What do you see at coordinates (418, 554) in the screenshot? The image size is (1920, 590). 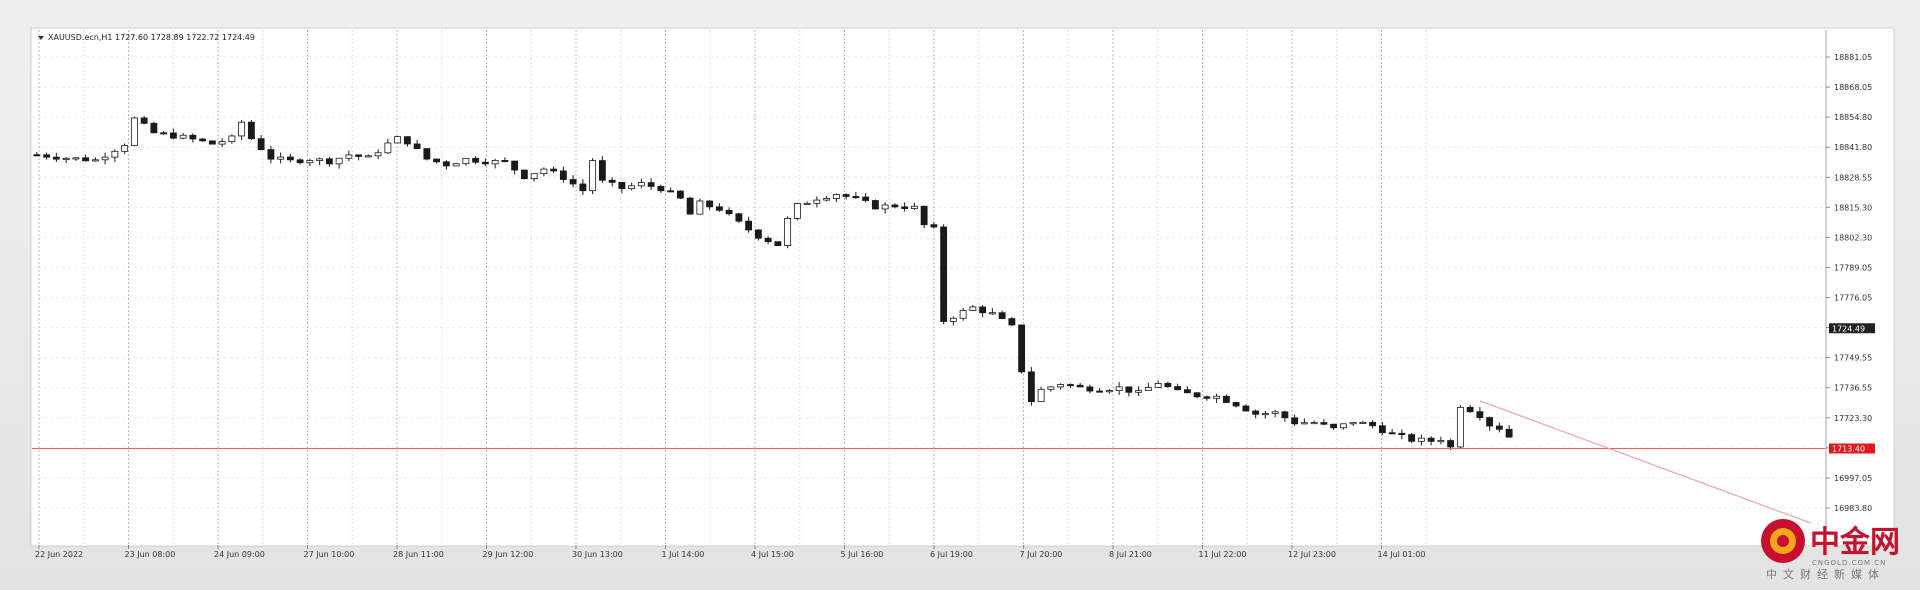 I see `time-tick-label: 28 Jun 11:00` at bounding box center [418, 554].